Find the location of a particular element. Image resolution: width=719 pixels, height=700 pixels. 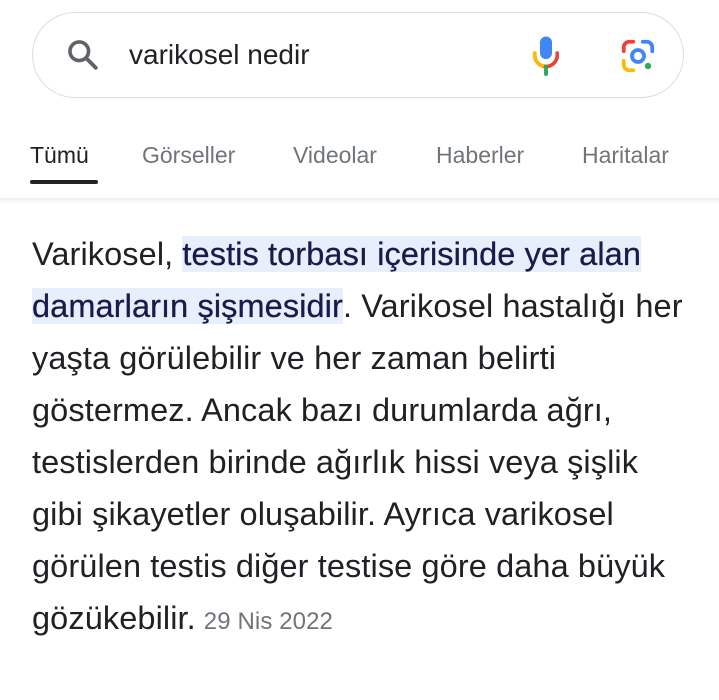

snippet-lead: Varikosel, is located at coordinates (107, 254).